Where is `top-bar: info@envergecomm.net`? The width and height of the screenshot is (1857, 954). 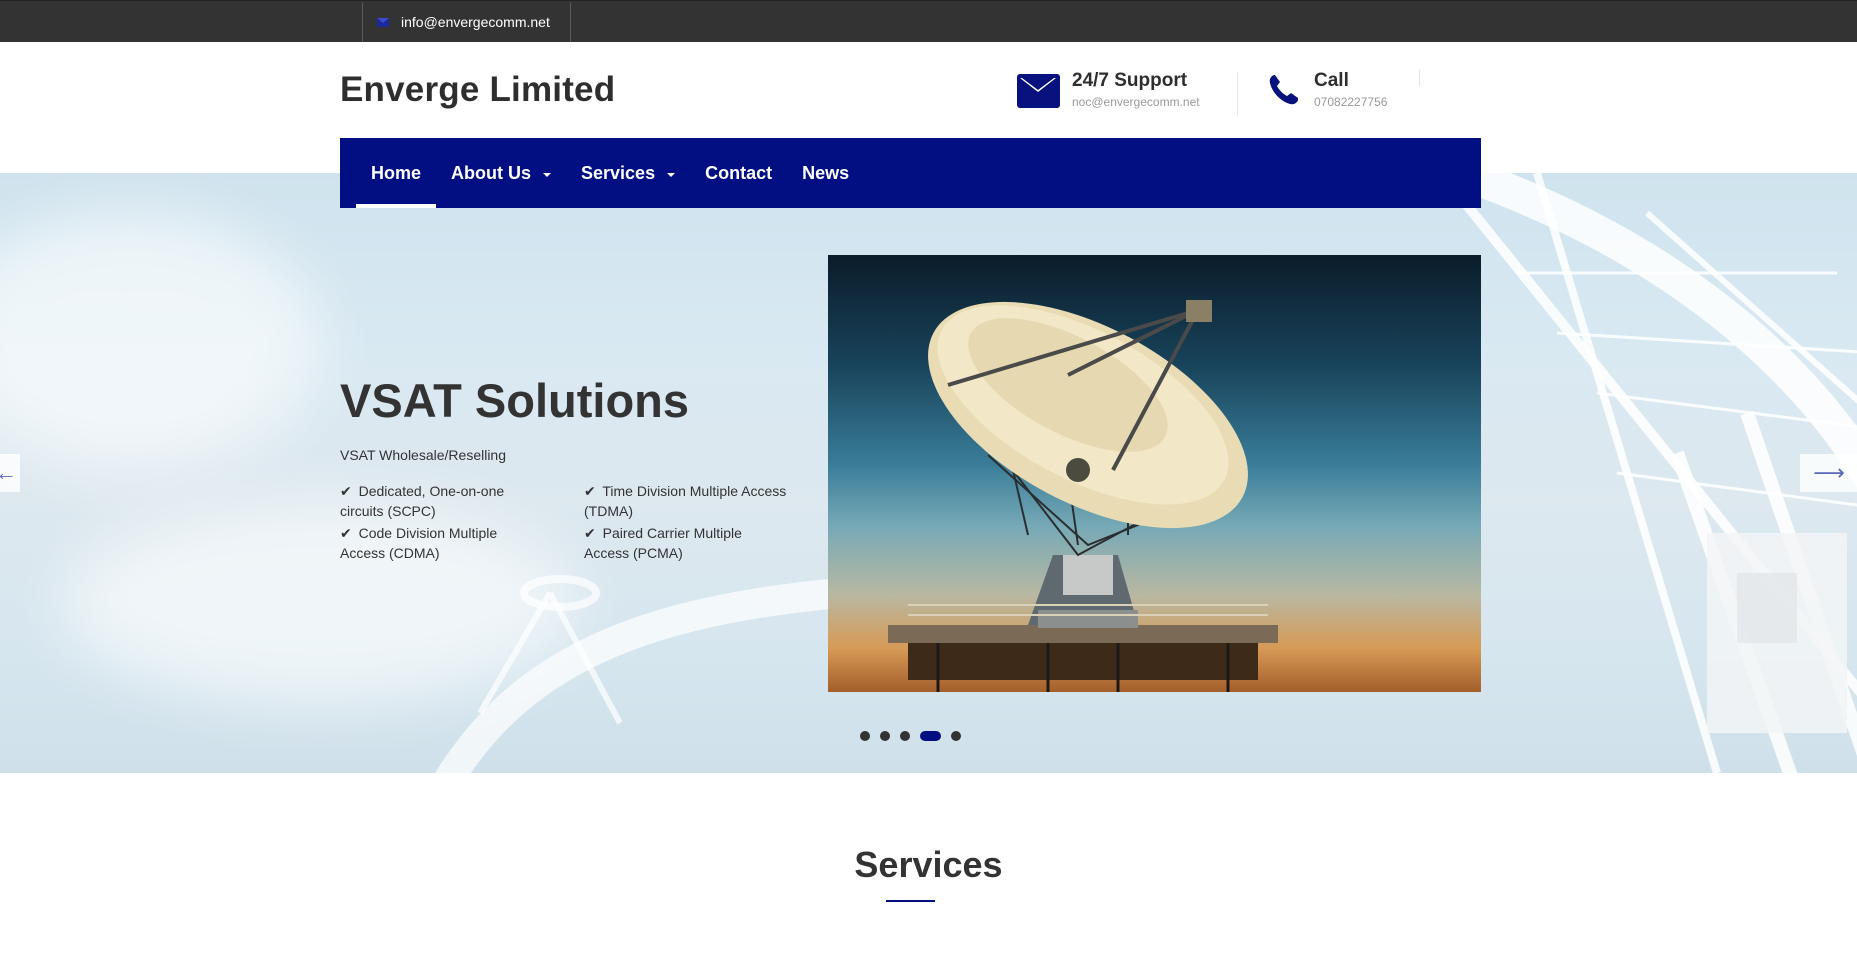 top-bar: info@envergecomm.net is located at coordinates (928, 21).